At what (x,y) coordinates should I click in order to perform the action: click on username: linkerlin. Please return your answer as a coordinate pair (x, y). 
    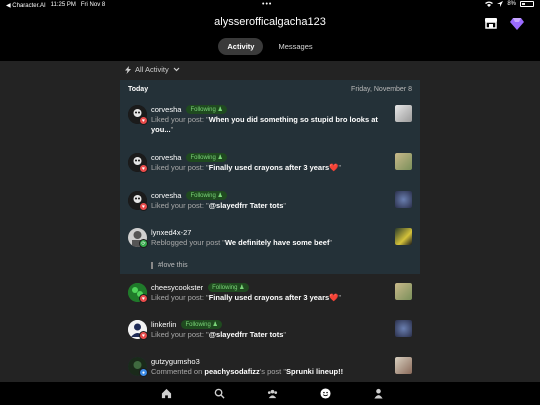
    Looking at the image, I should click on (163, 324).